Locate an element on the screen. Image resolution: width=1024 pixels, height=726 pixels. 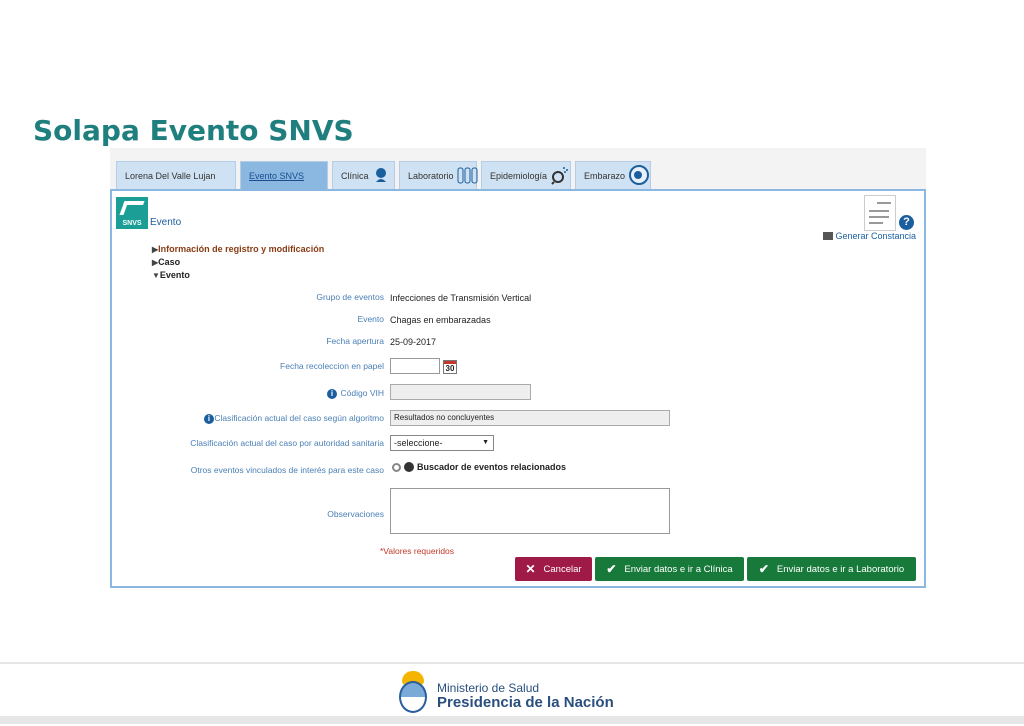
bird-icon is located at coordinates (132, 208).